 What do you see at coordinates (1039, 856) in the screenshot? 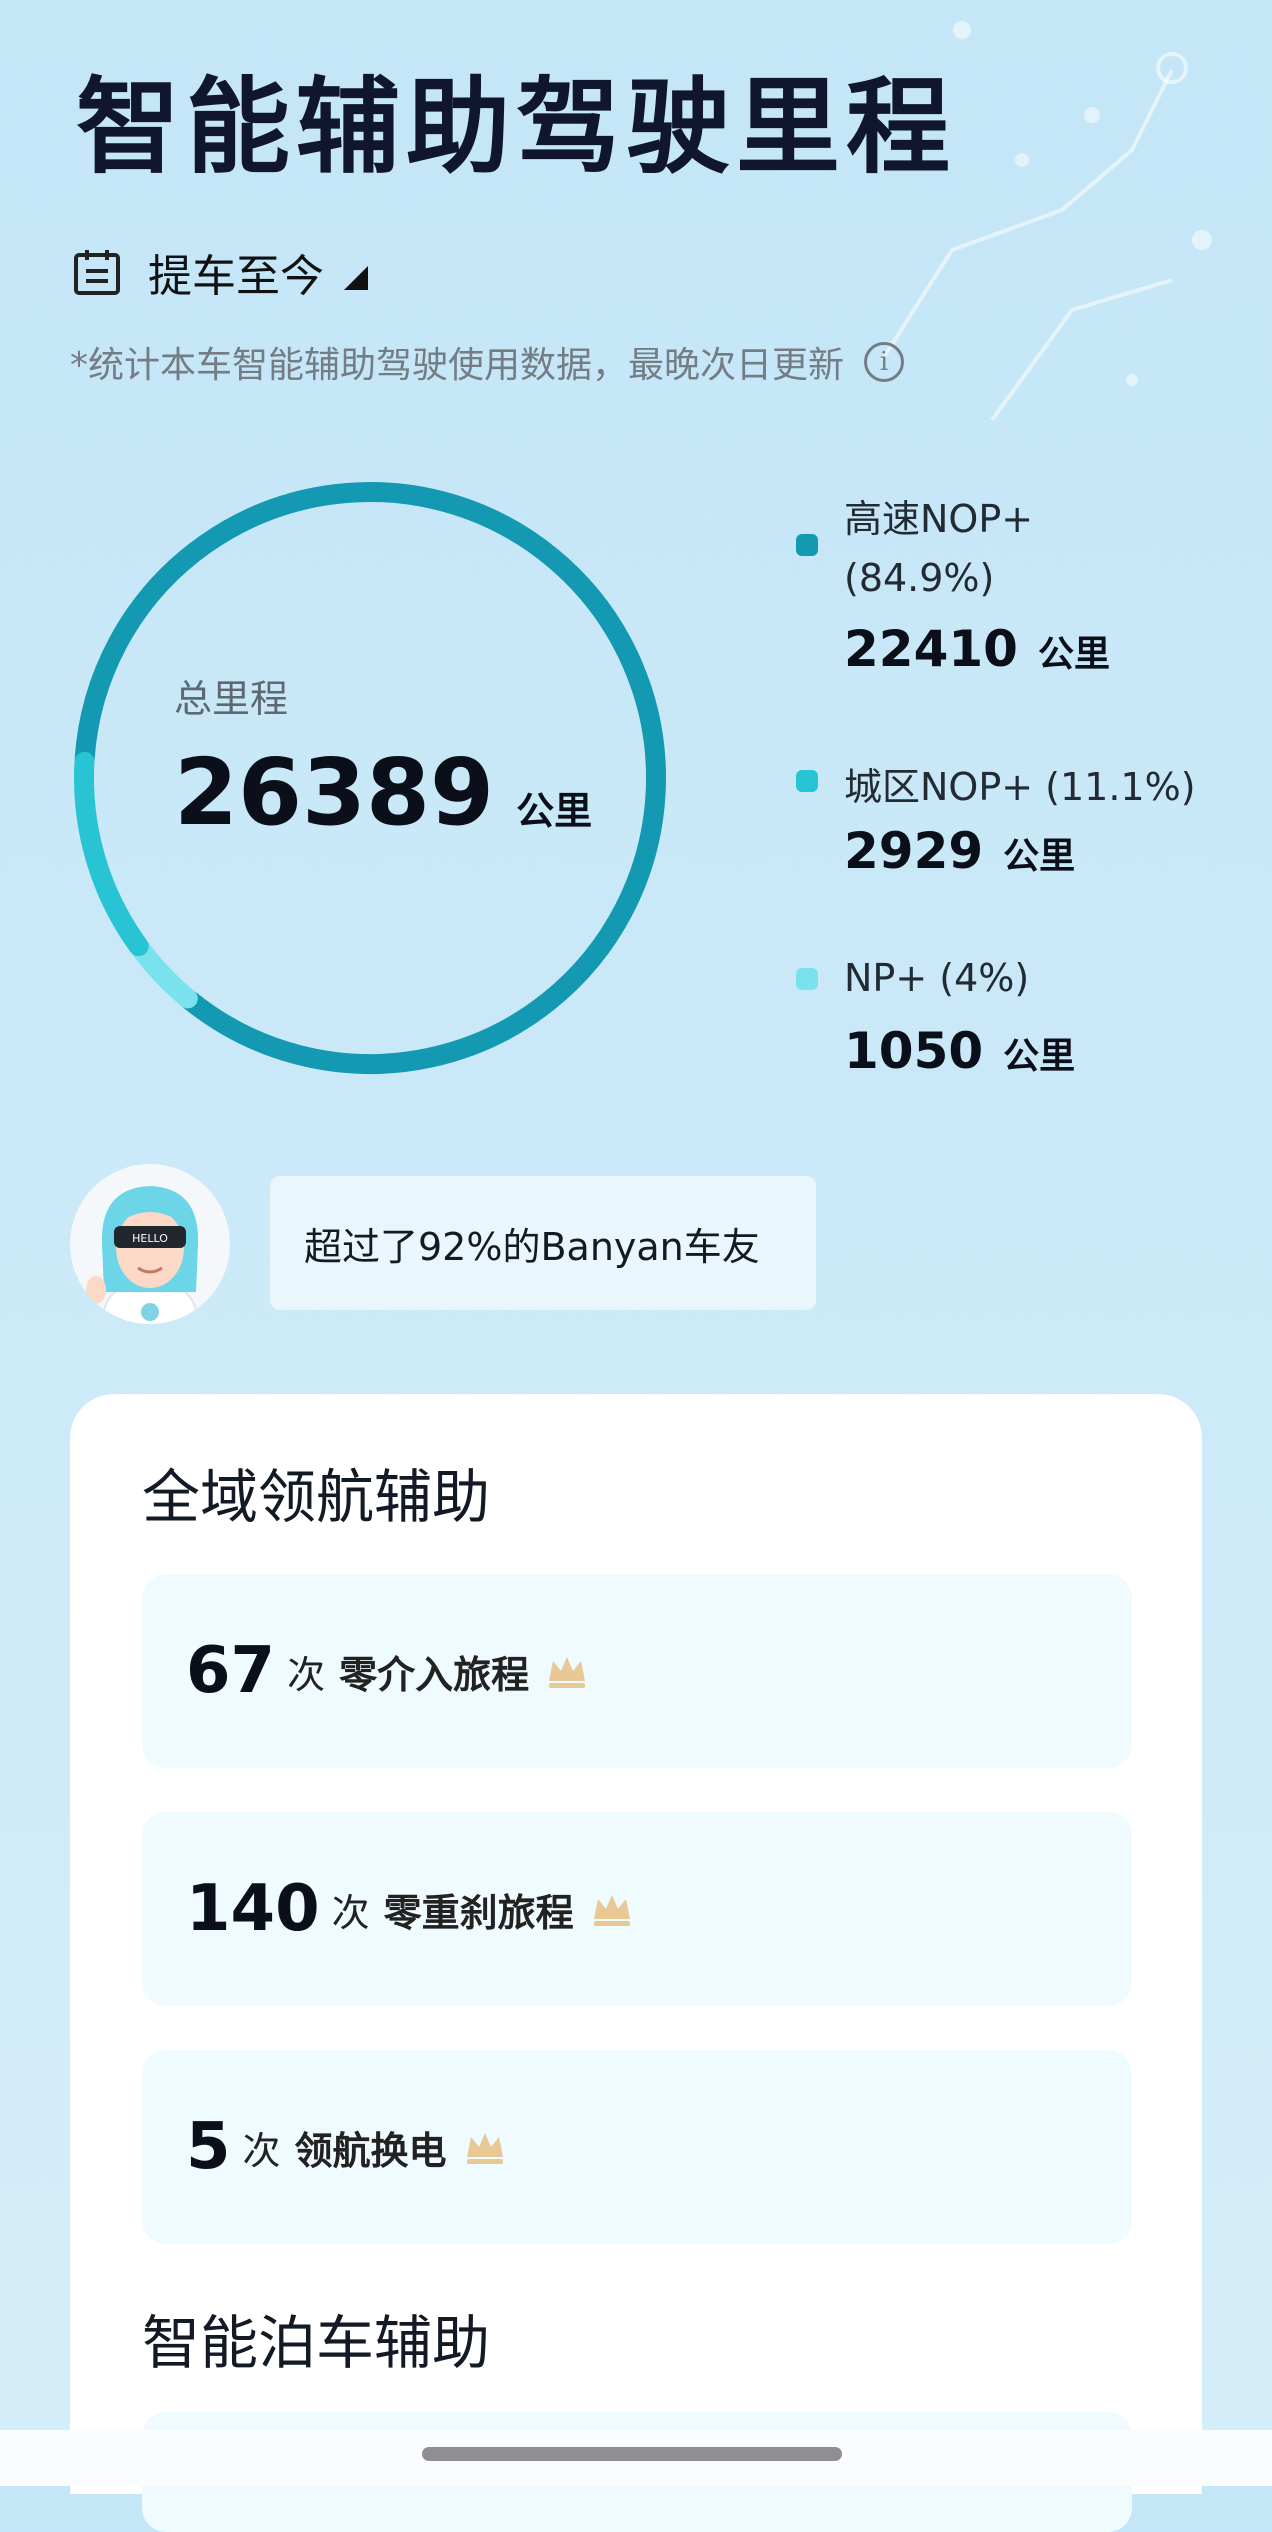
I see `legend-value-city-unit: 公里` at bounding box center [1039, 856].